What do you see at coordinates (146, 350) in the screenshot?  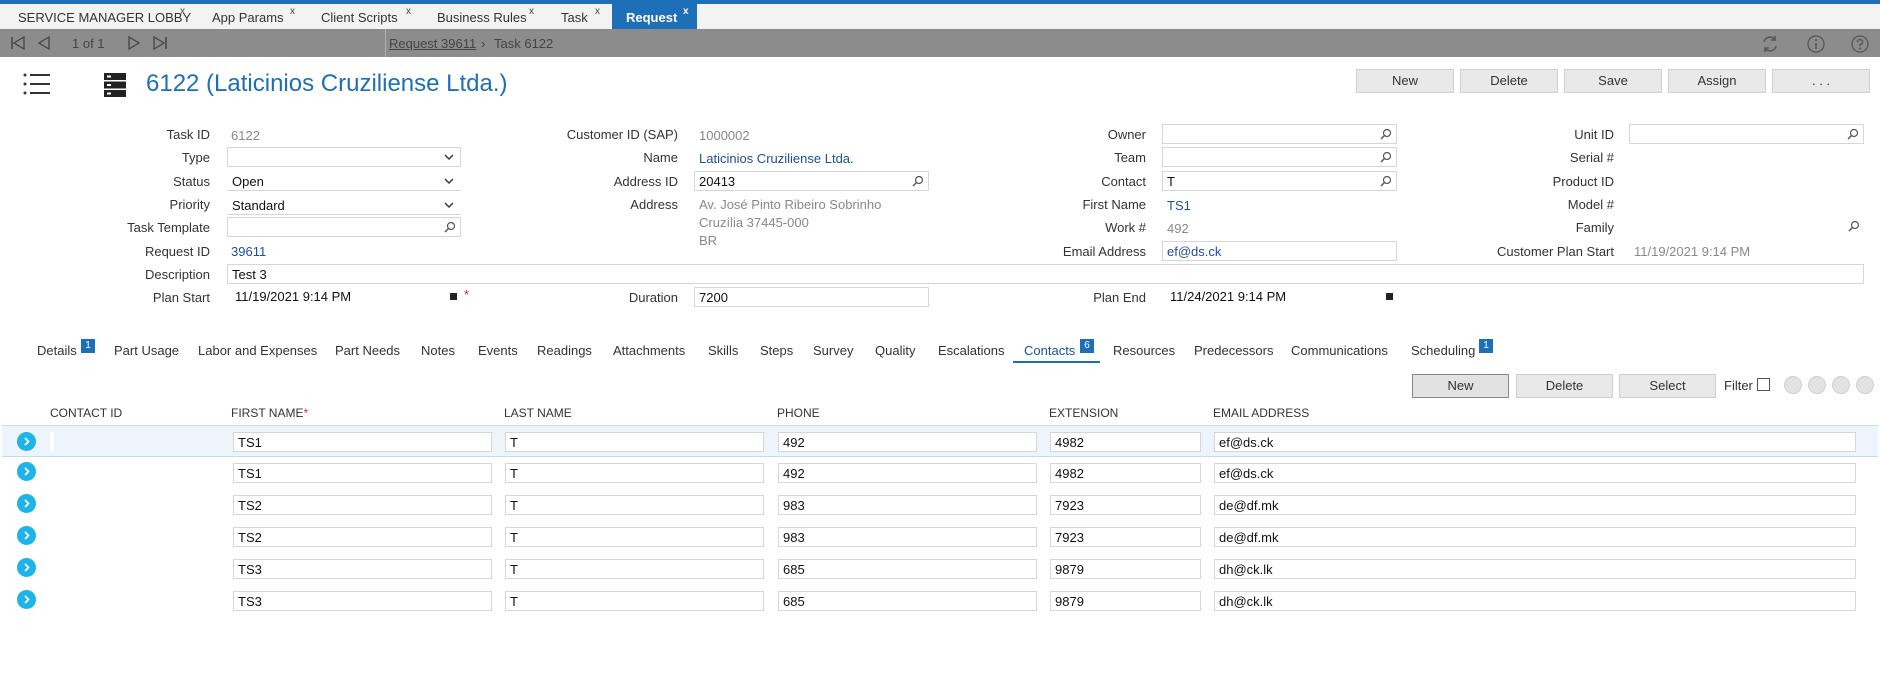 I see `subtab-part-usage: Part Usage` at bounding box center [146, 350].